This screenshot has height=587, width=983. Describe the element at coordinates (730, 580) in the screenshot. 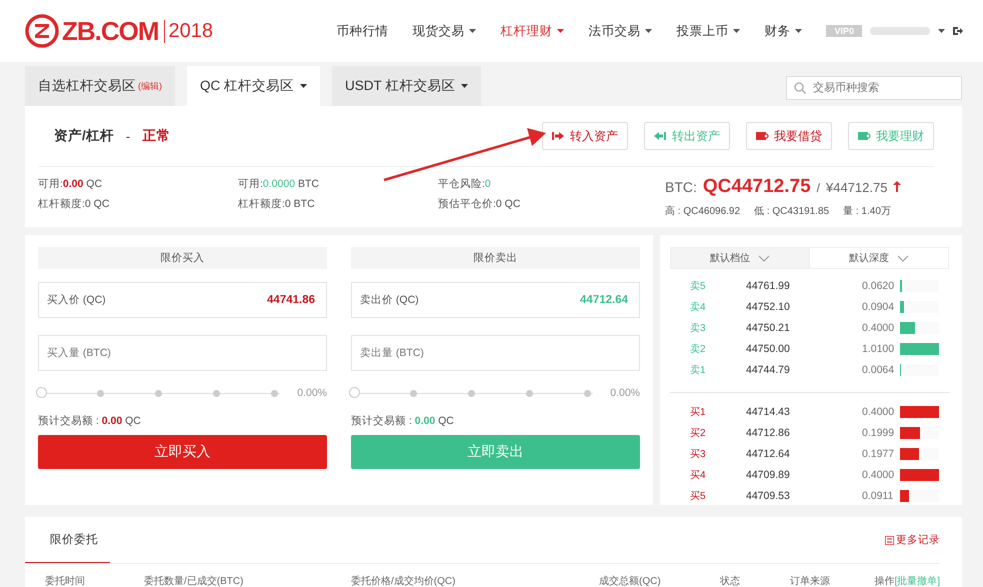

I see `column-header: 状态` at that location.